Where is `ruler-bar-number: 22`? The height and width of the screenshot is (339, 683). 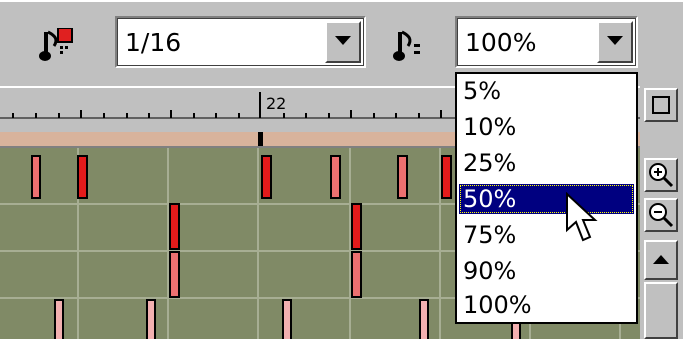
ruler-bar-number: 22 is located at coordinates (276, 103).